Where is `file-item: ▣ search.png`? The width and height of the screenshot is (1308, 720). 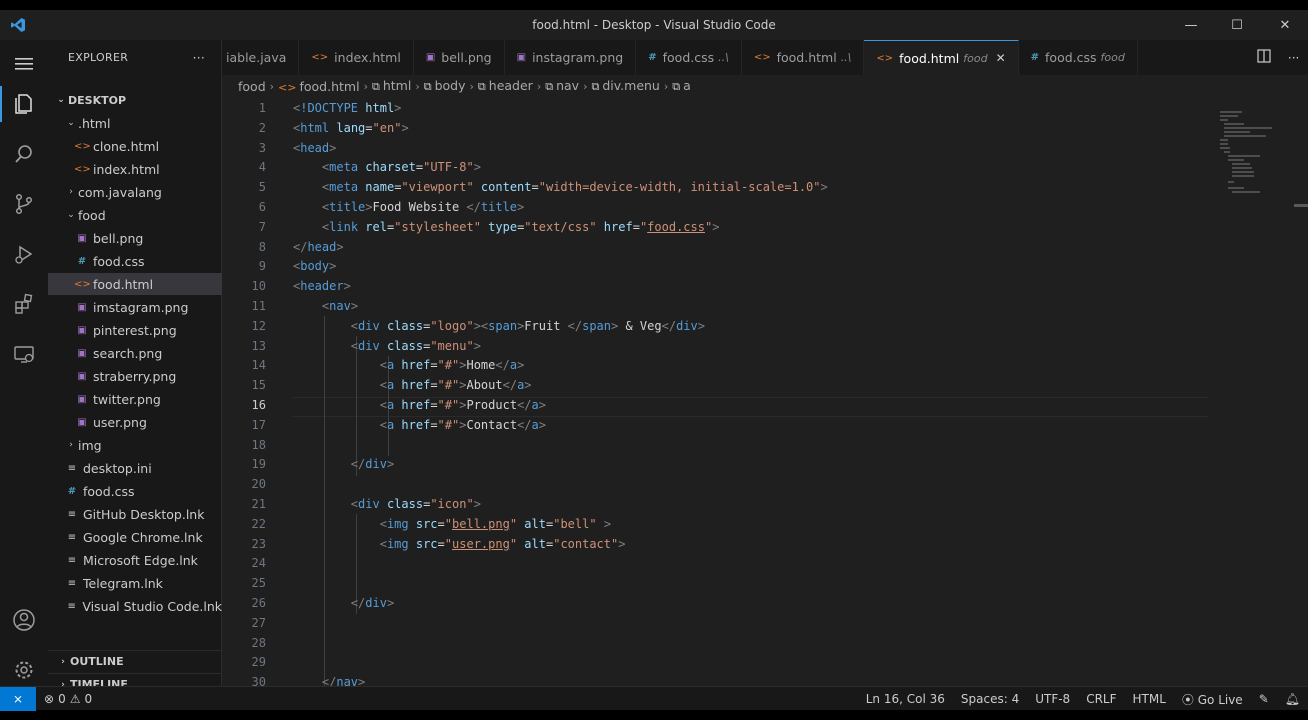 file-item: ▣ search.png is located at coordinates (135, 353).